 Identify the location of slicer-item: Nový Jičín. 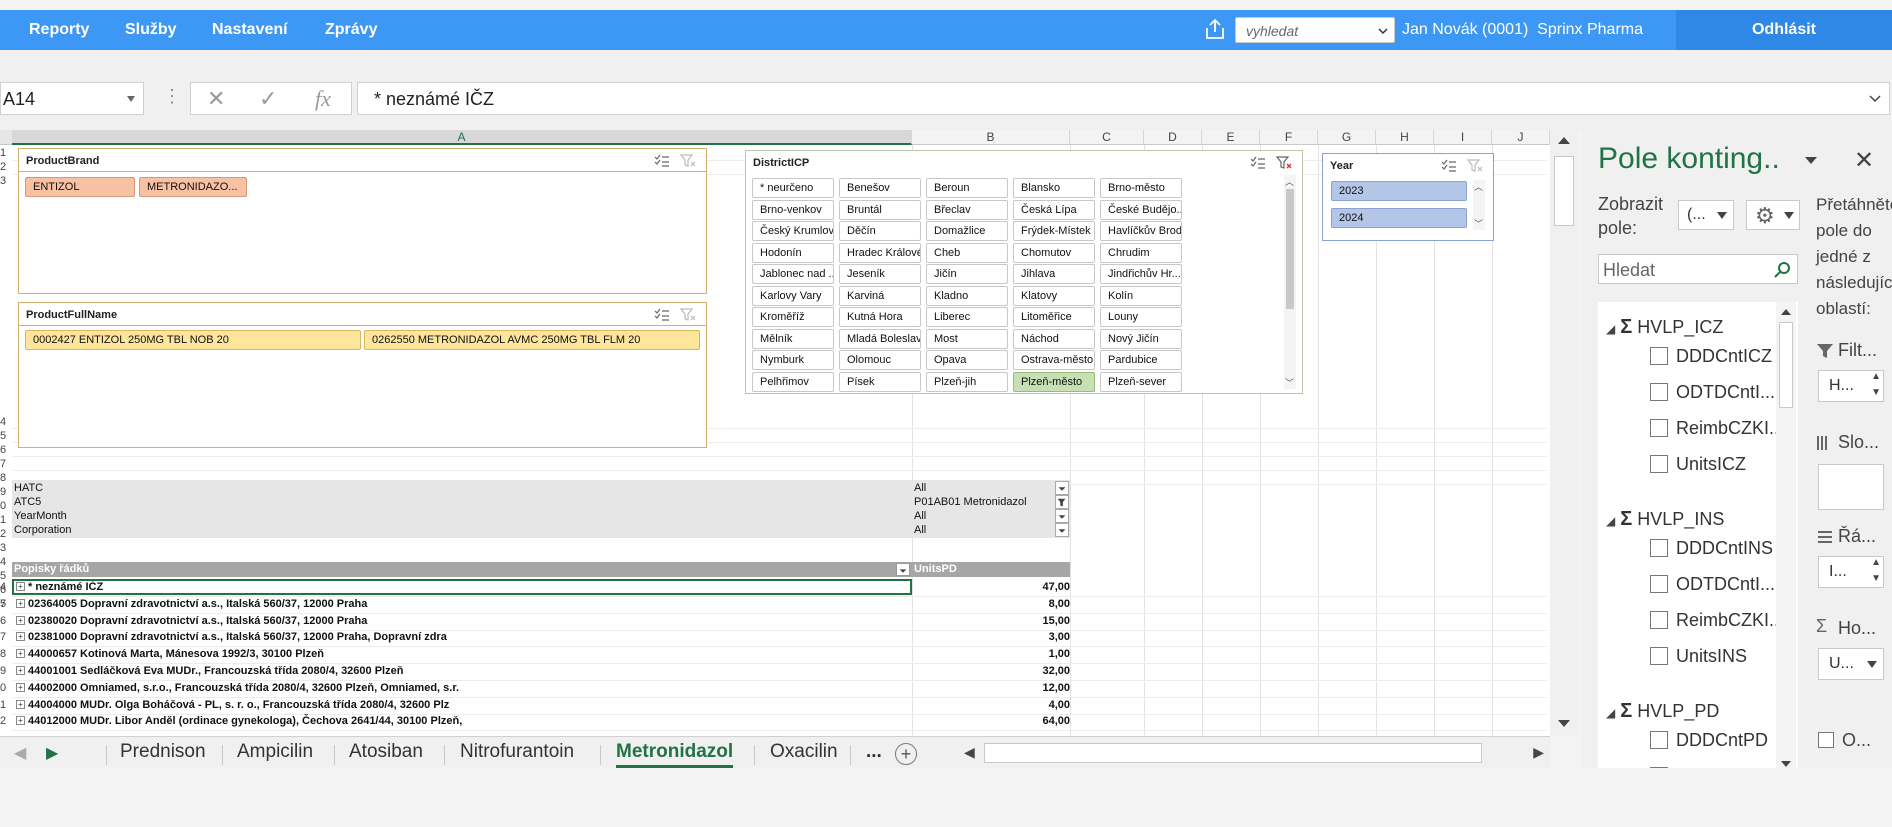
(1141, 338).